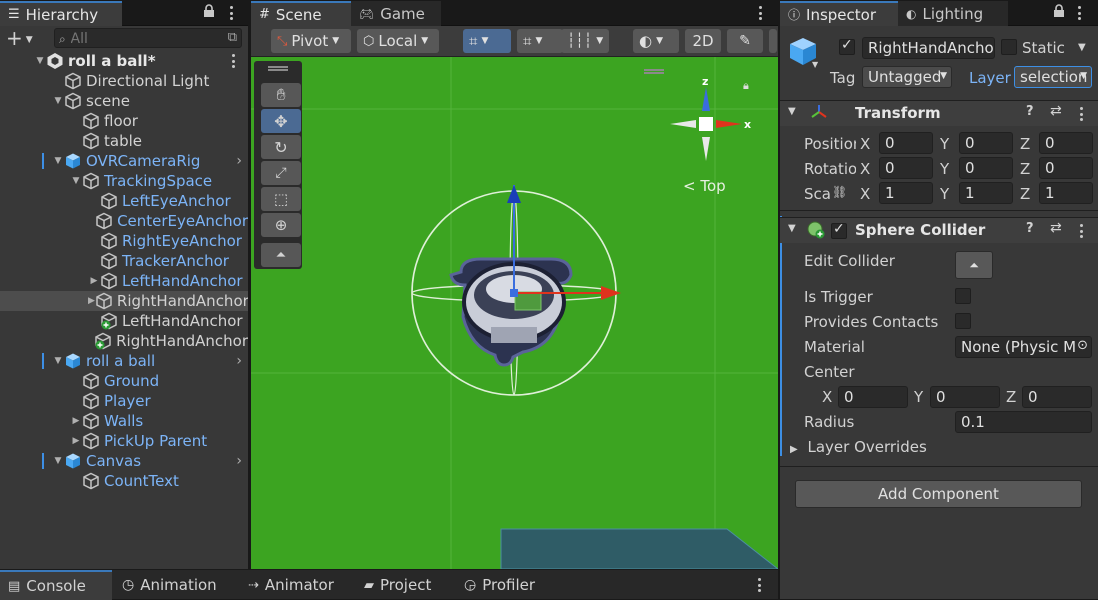 This screenshot has height=600, width=1098. What do you see at coordinates (839, 230) in the screenshot?
I see `collider-enabled-checkbox: ✓` at bounding box center [839, 230].